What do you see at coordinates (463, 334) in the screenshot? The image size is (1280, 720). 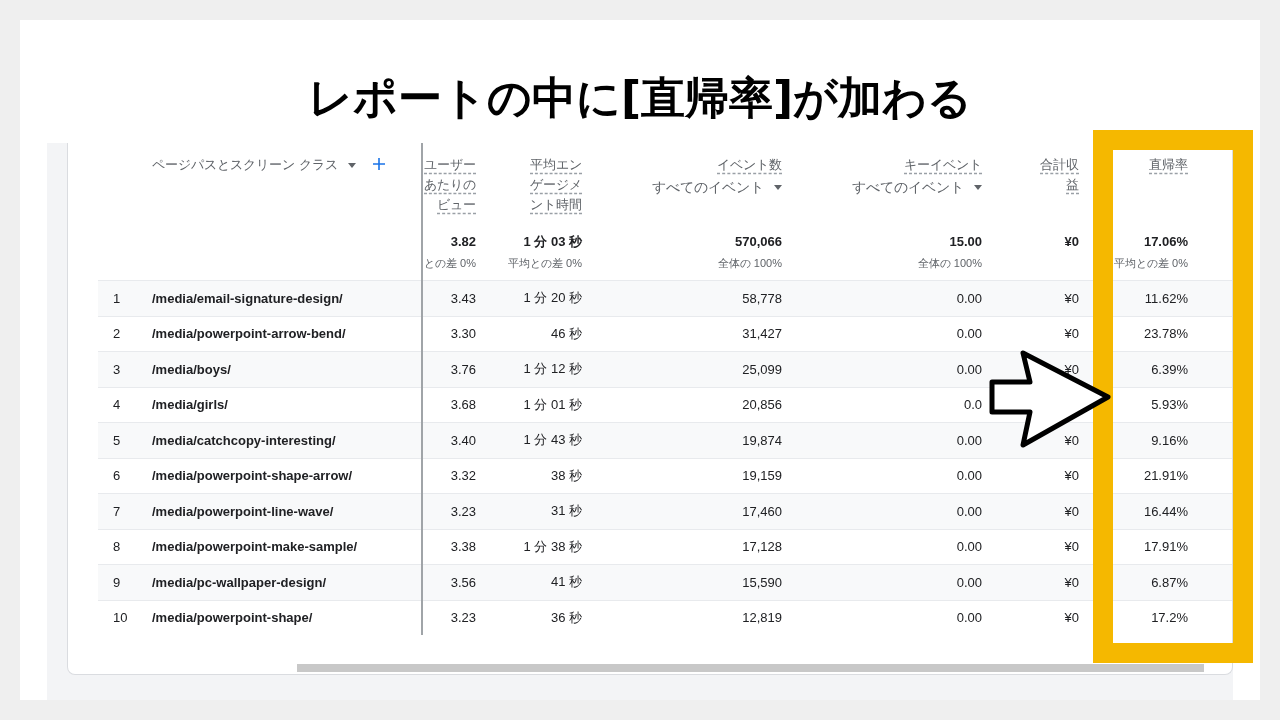 I see `table-cell-text: 3.30` at bounding box center [463, 334].